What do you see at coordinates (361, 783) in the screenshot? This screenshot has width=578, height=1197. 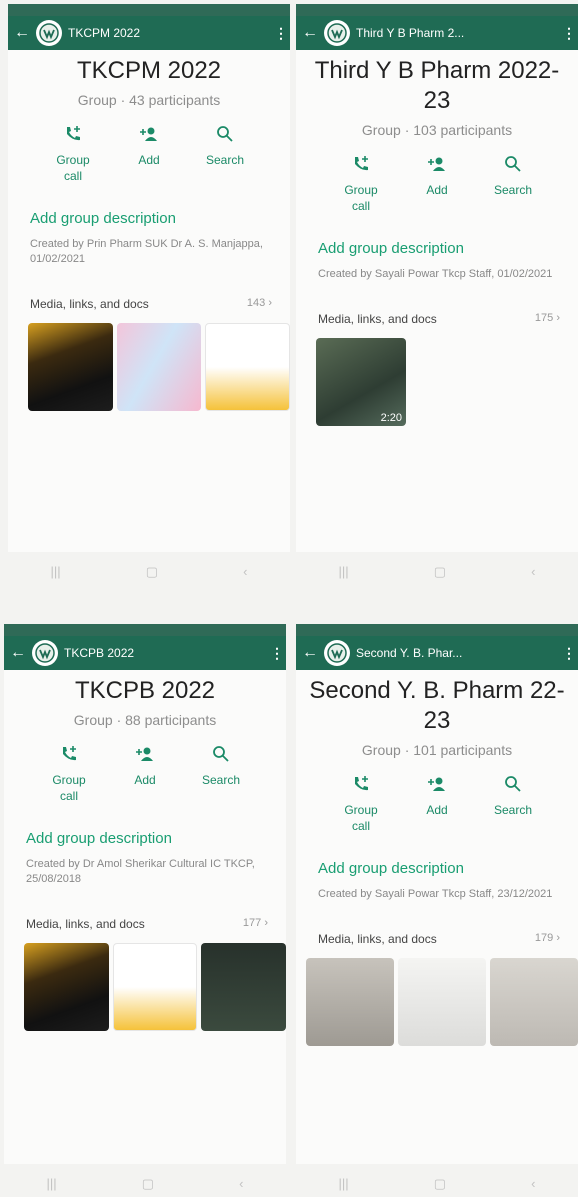 I see `phone-add-icon` at bounding box center [361, 783].